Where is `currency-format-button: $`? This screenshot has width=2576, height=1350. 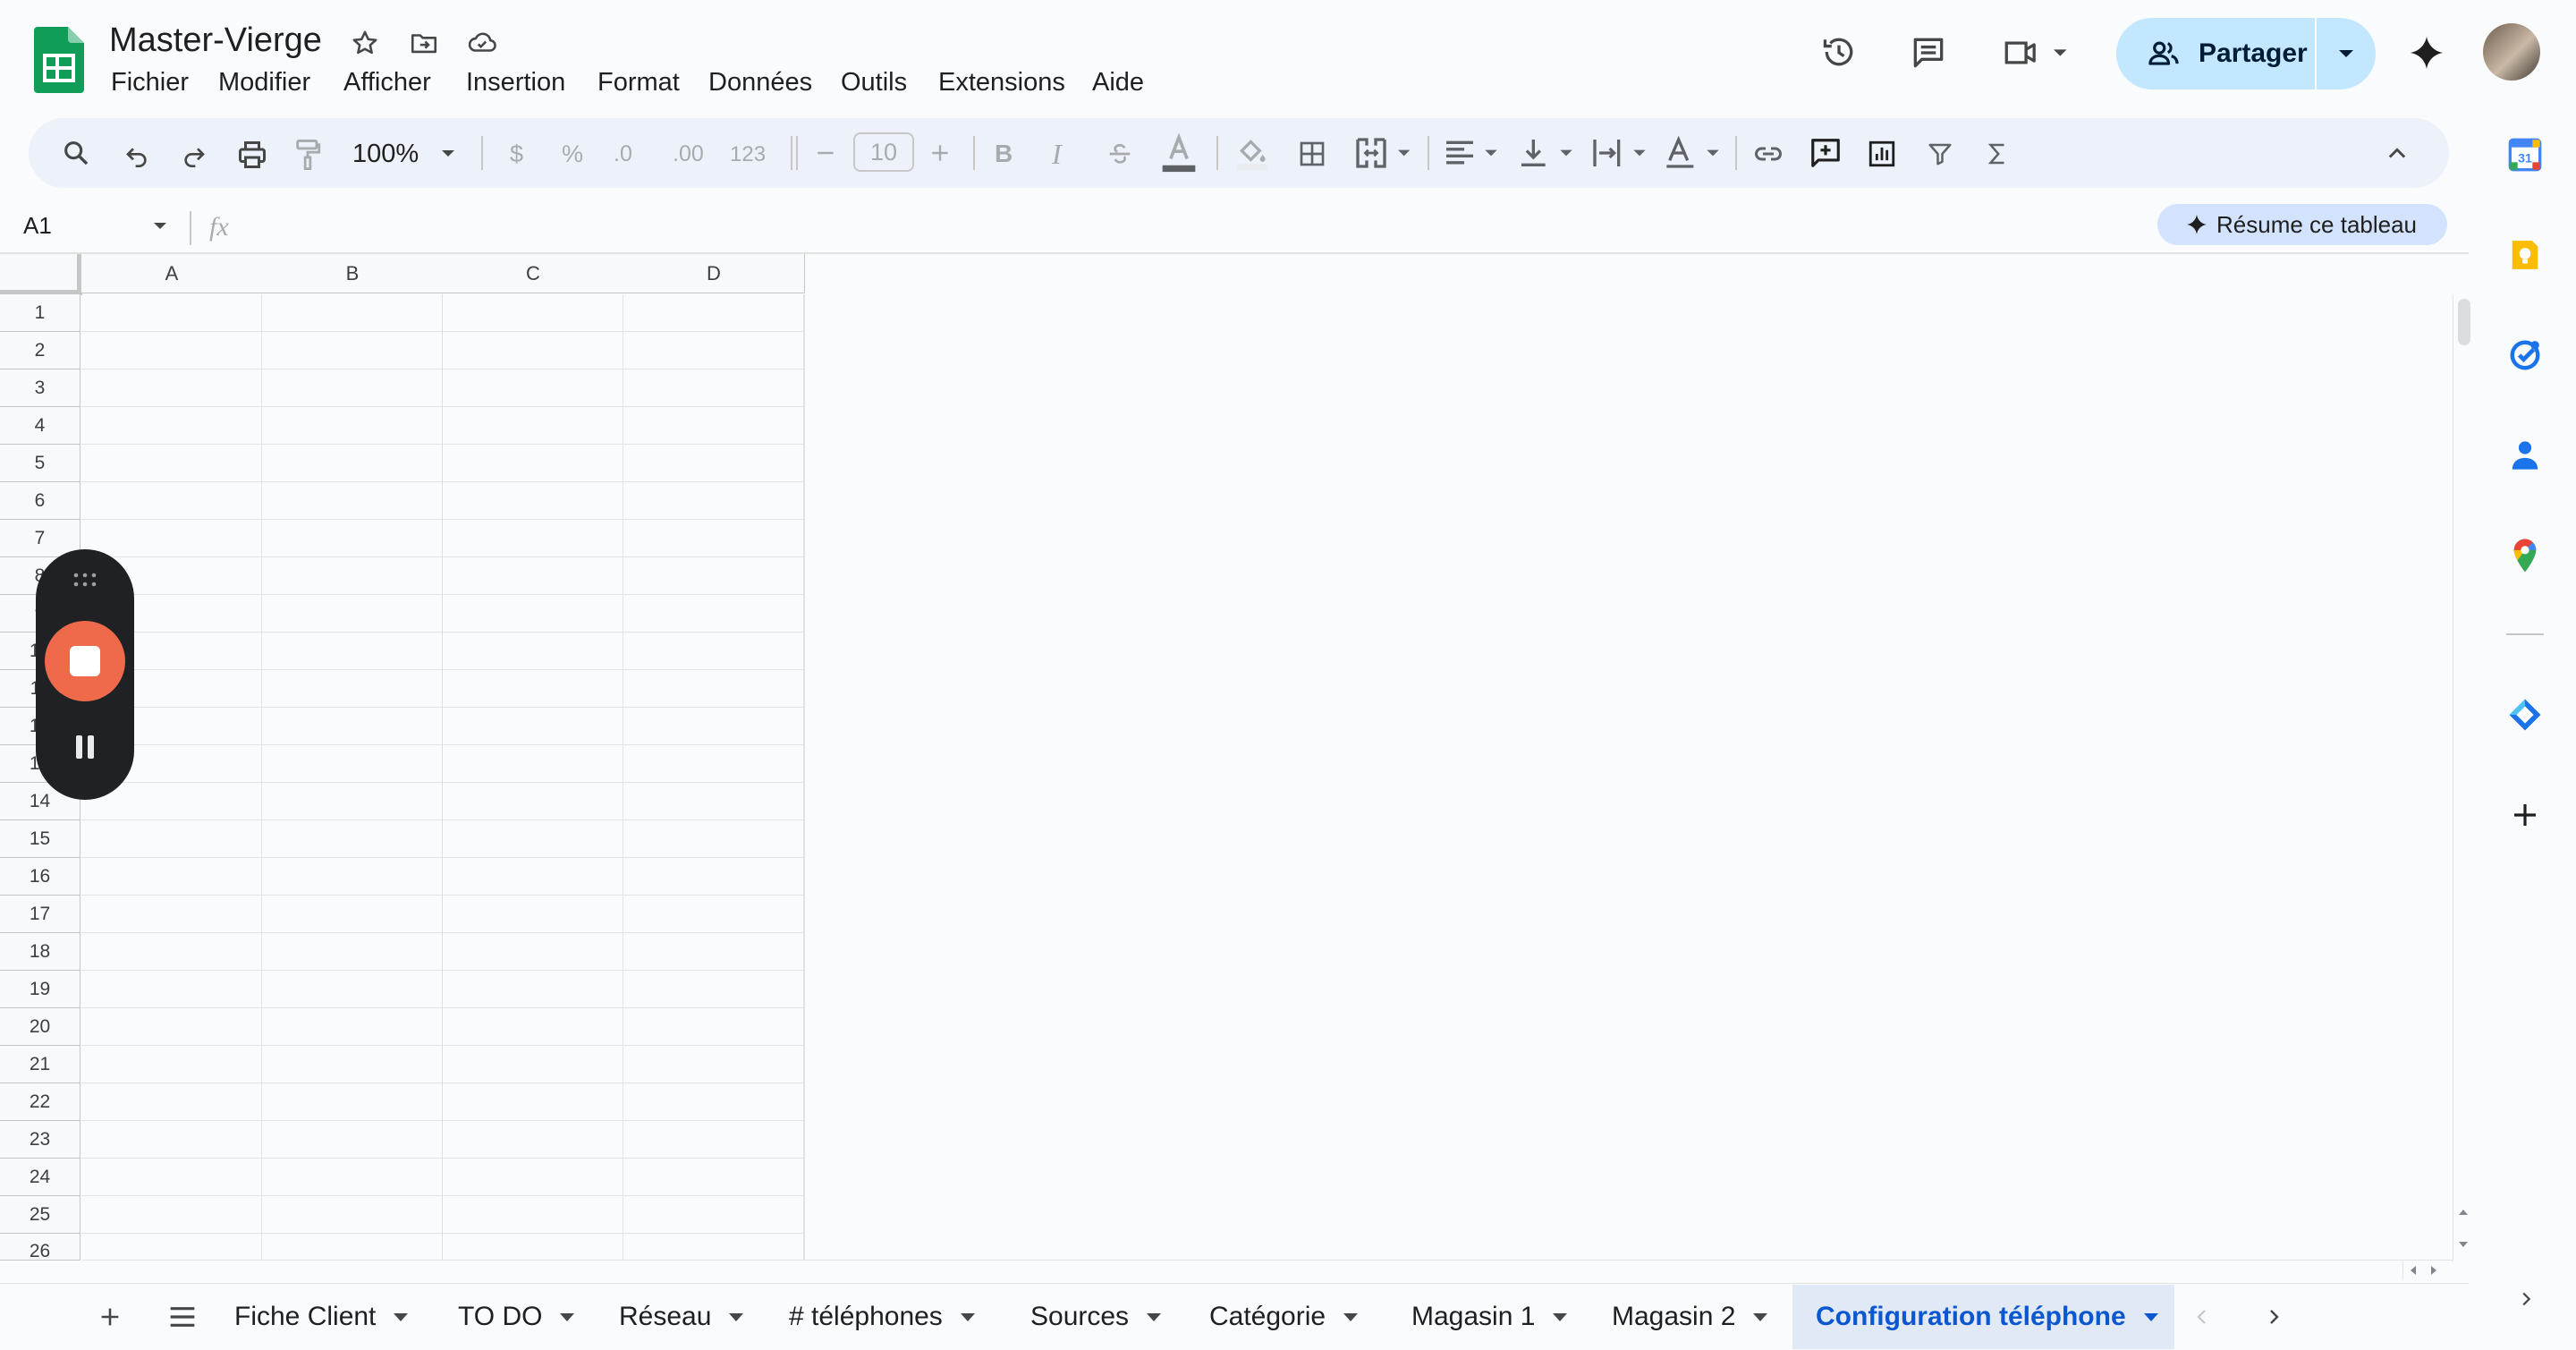 currency-format-button: $ is located at coordinates (516, 154).